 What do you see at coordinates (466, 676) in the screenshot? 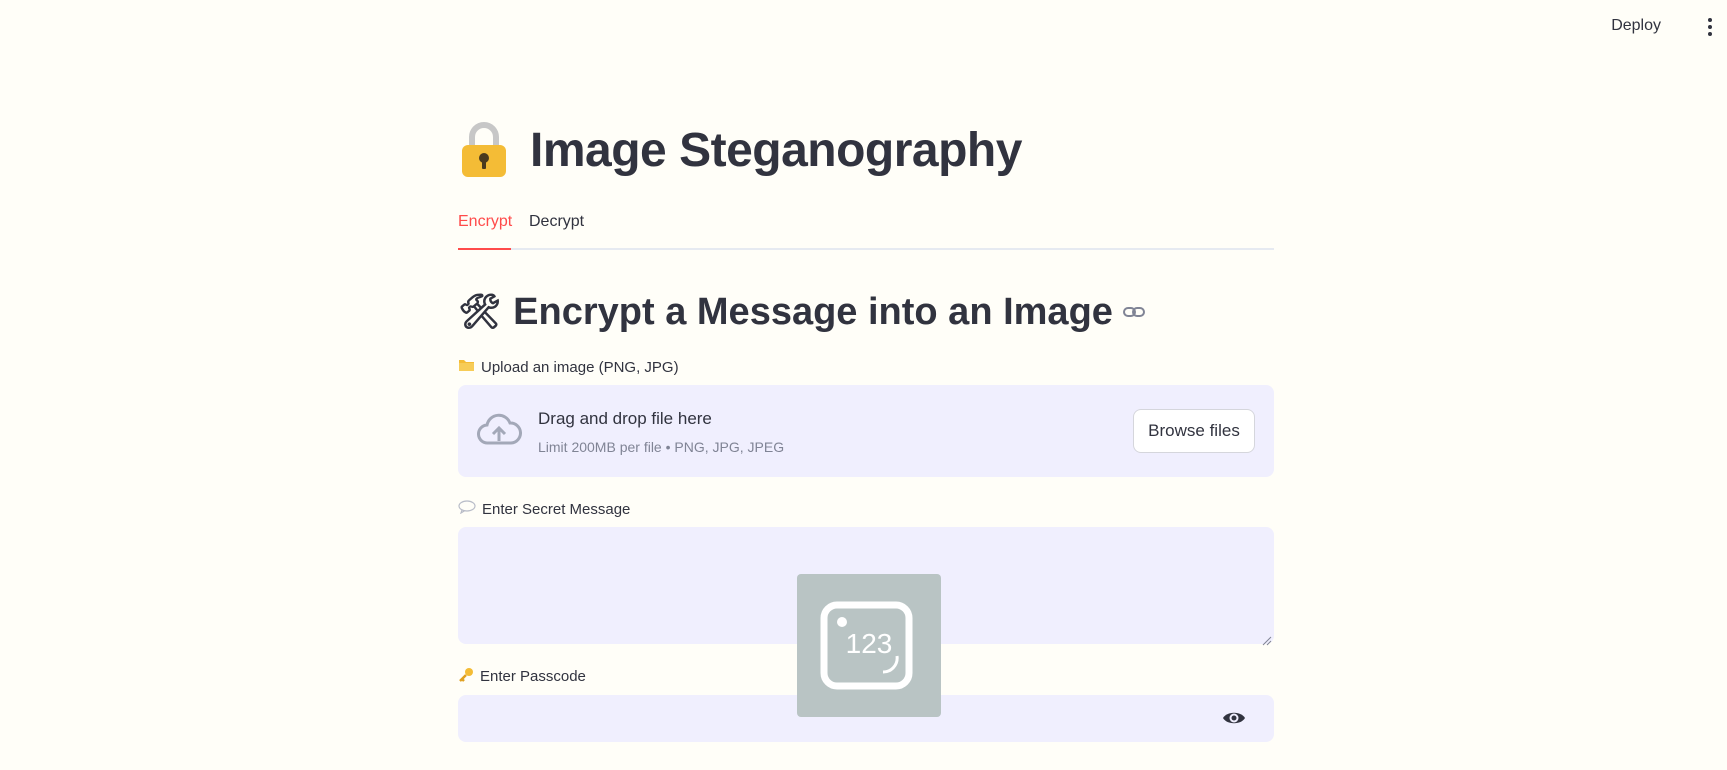
I see `key-icon` at bounding box center [466, 676].